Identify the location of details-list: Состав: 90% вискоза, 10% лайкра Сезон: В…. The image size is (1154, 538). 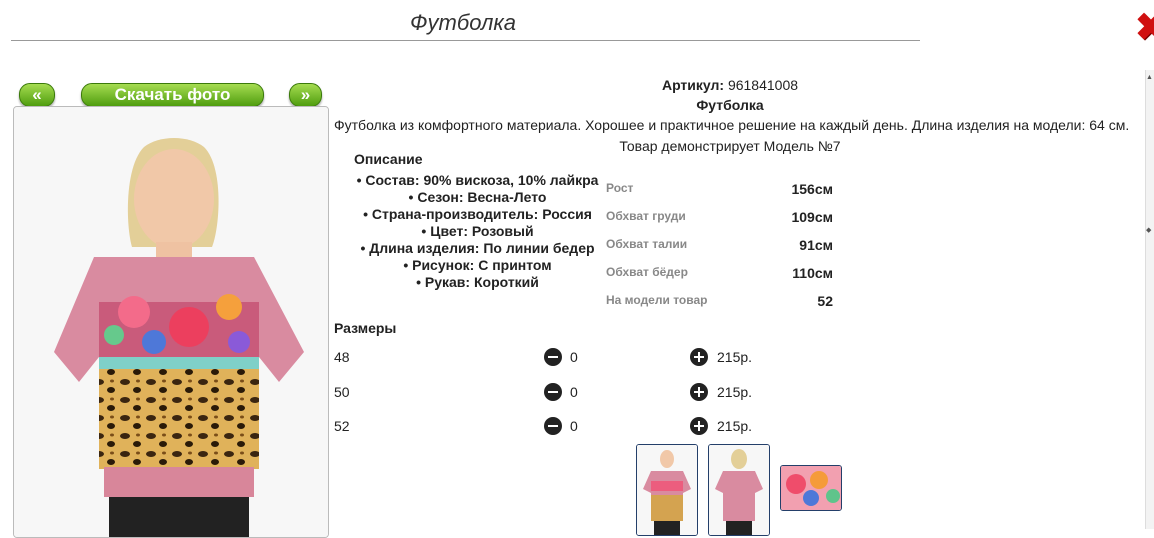
(477, 231).